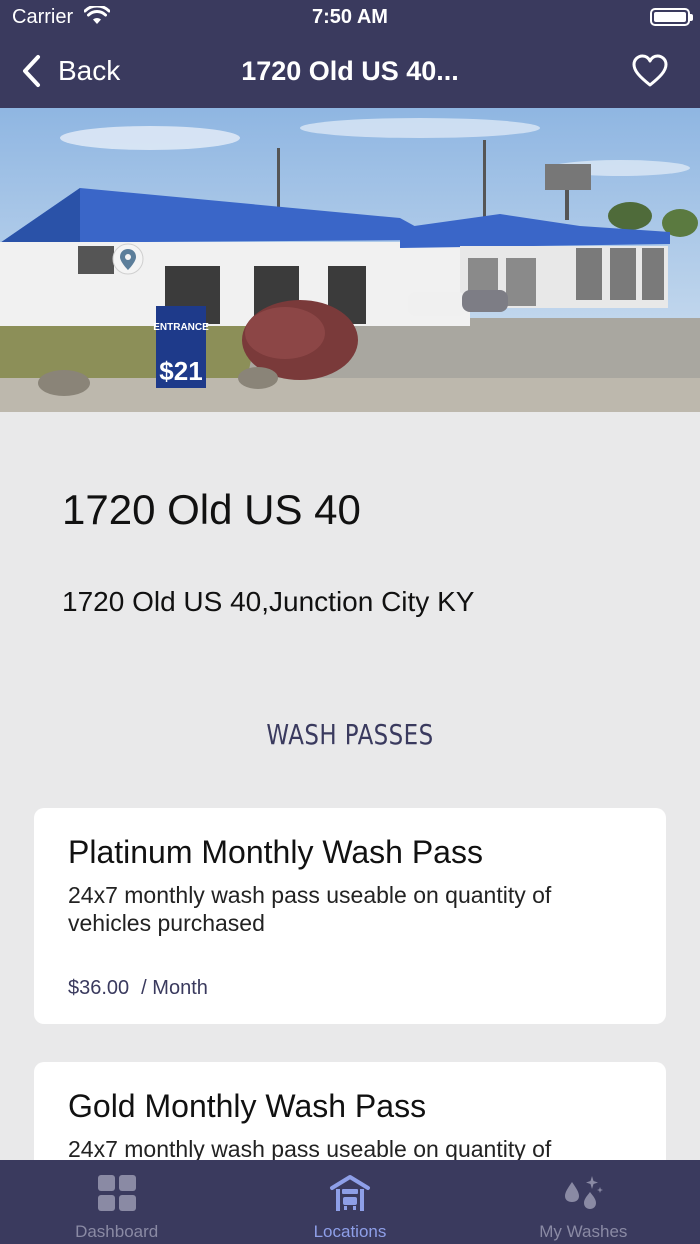  I want to click on tab-bar: Dashboard Locations My Washes, so click(350, 1202).